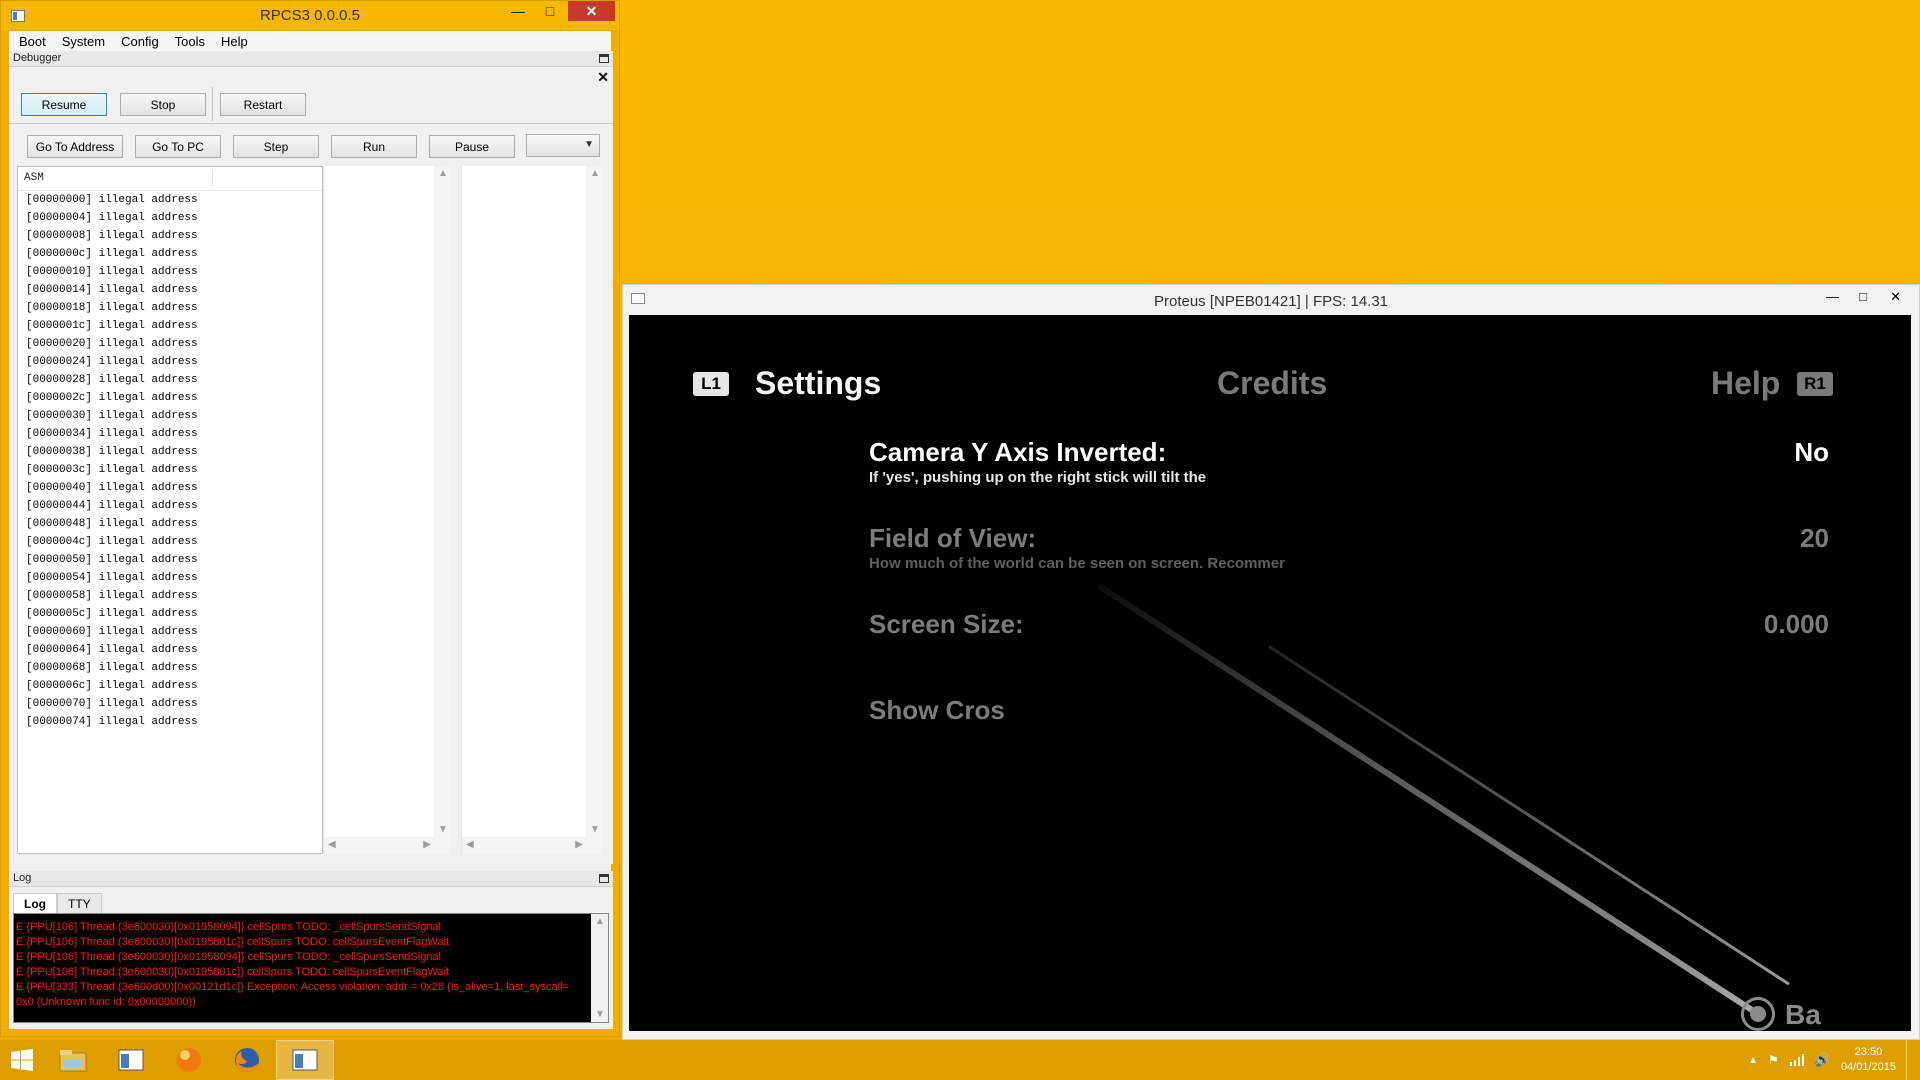  What do you see at coordinates (170, 200) in the screenshot?
I see `asm-line: [00000000] illegal address` at bounding box center [170, 200].